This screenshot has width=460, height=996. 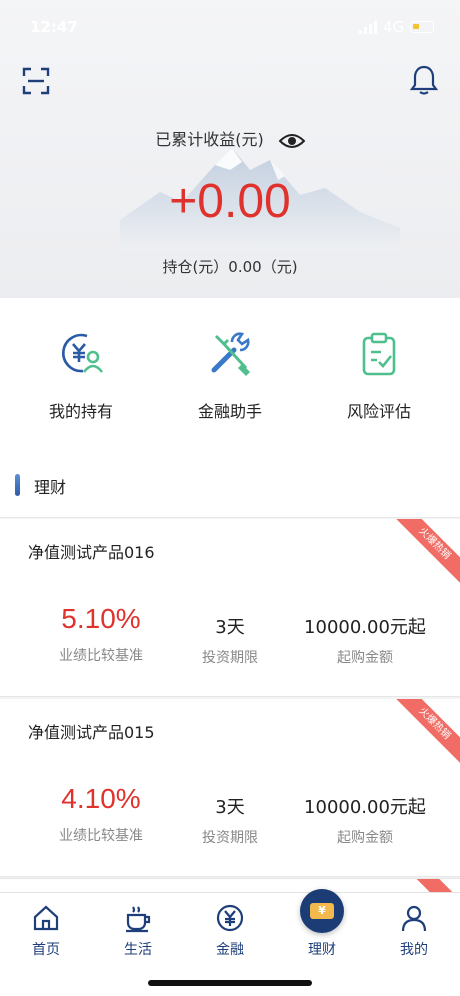 What do you see at coordinates (101, 798) in the screenshot?
I see `benchmark-rate: 4.10%` at bounding box center [101, 798].